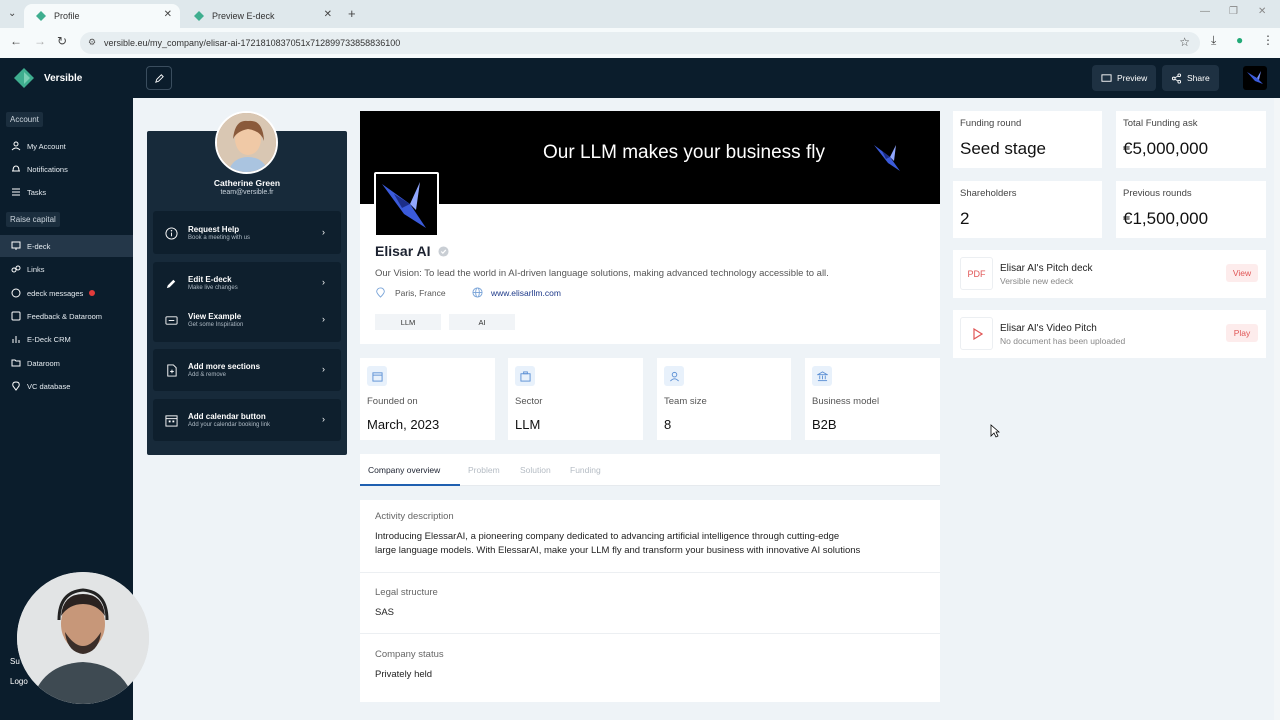  Describe the element at coordinates (39, 246) in the screenshot. I see `sidebar-item-label: E-deck` at that location.